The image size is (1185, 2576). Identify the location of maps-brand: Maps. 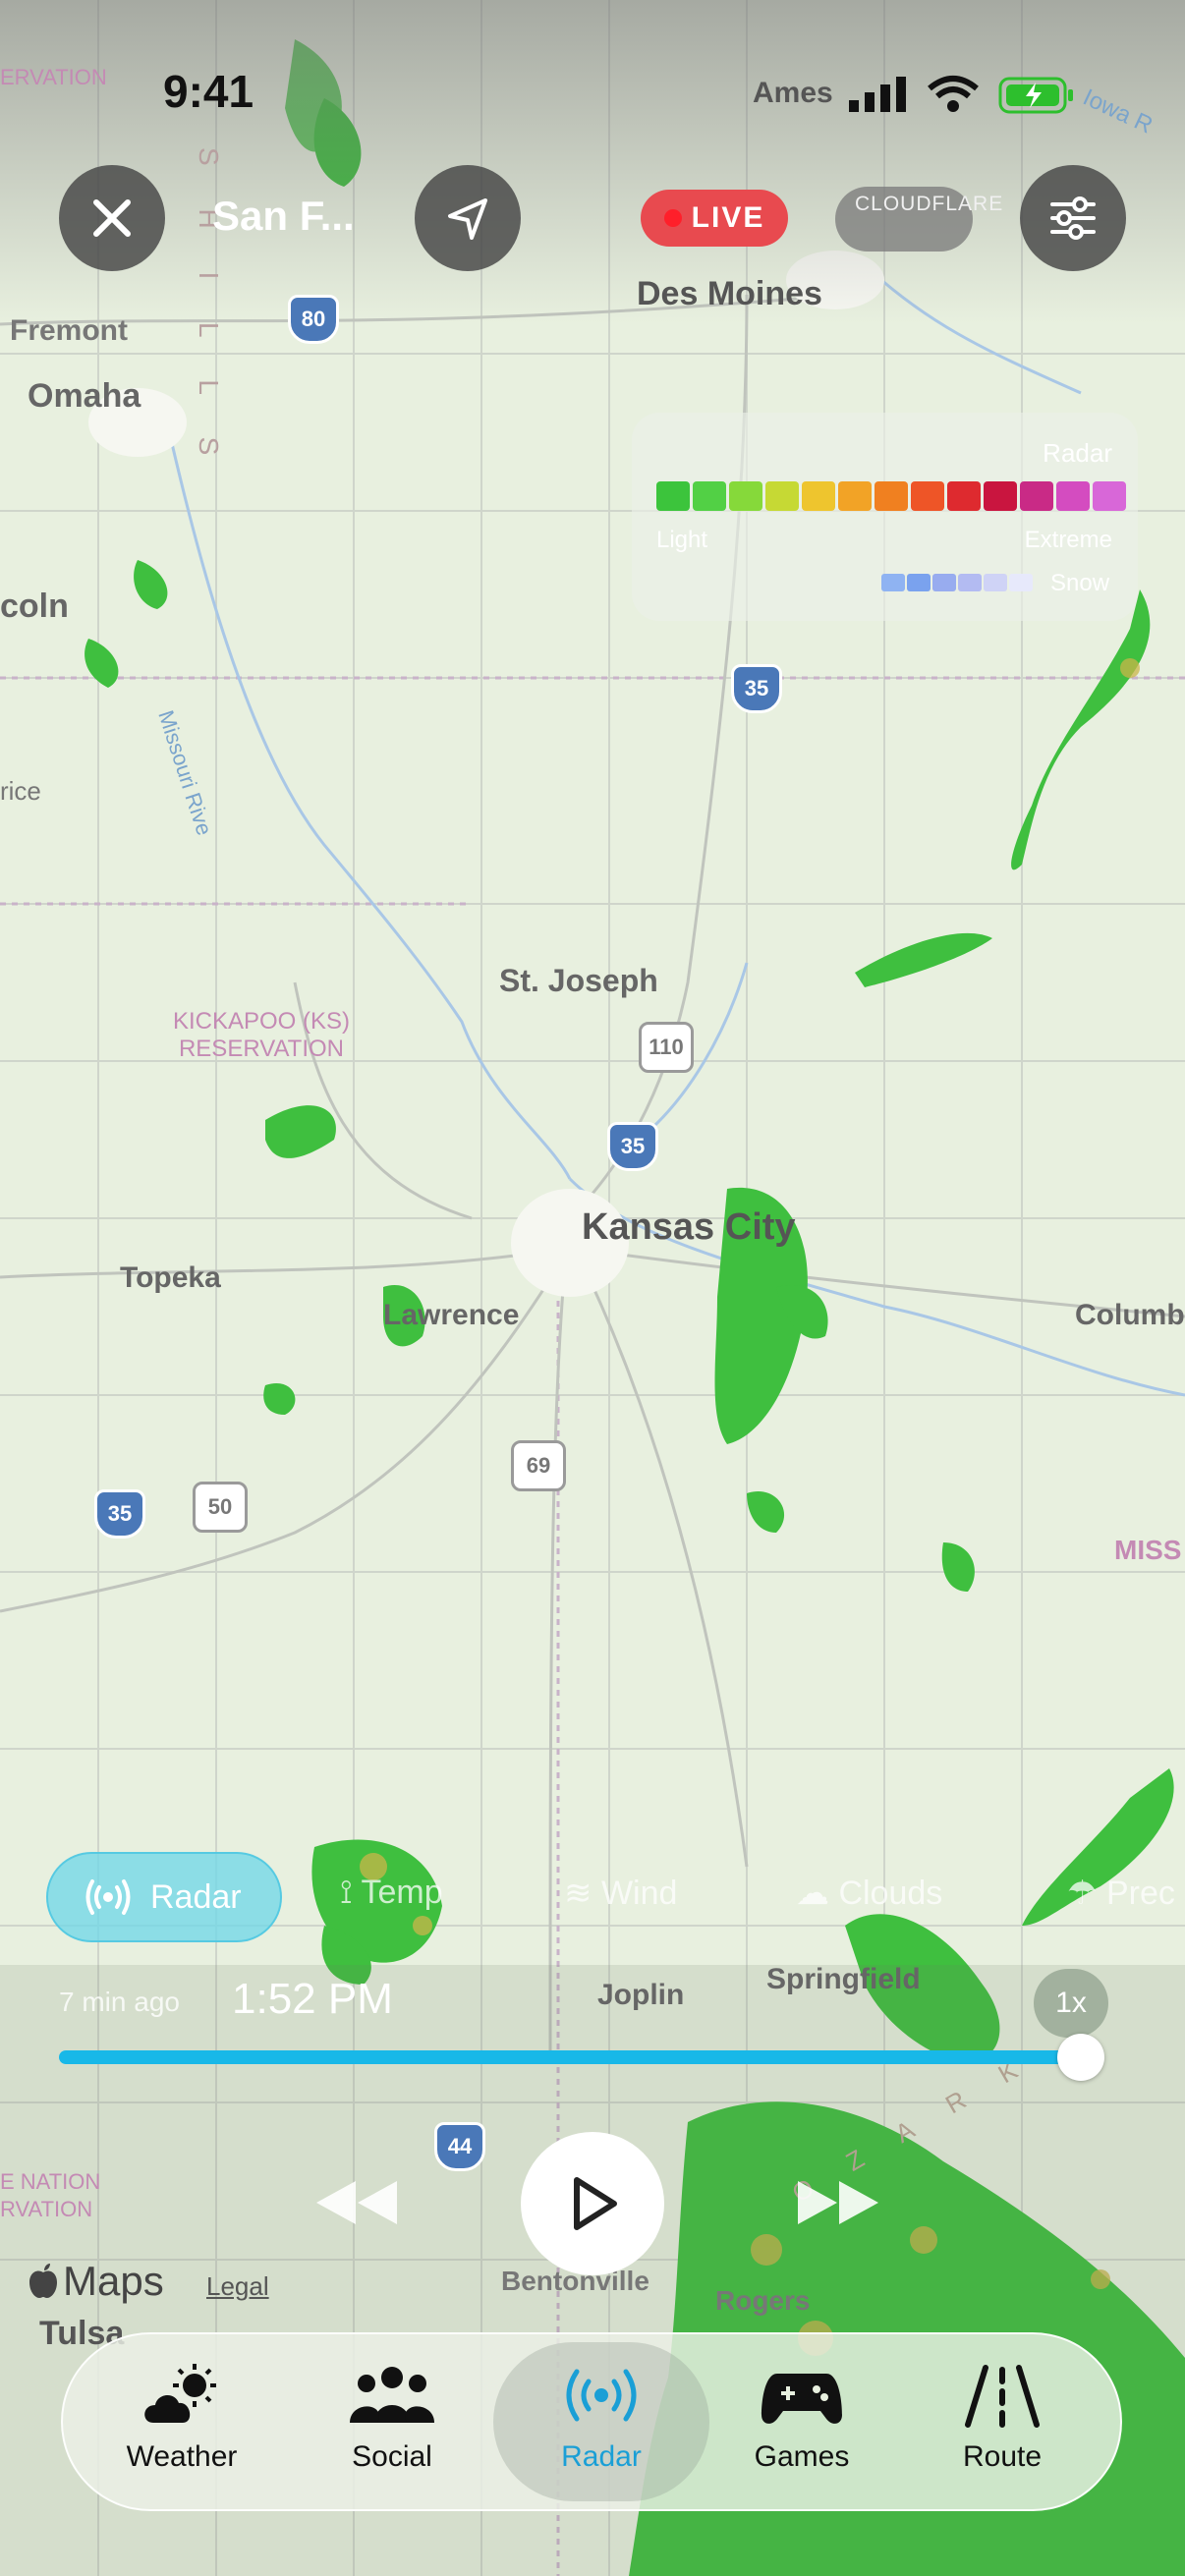
(114, 2281).